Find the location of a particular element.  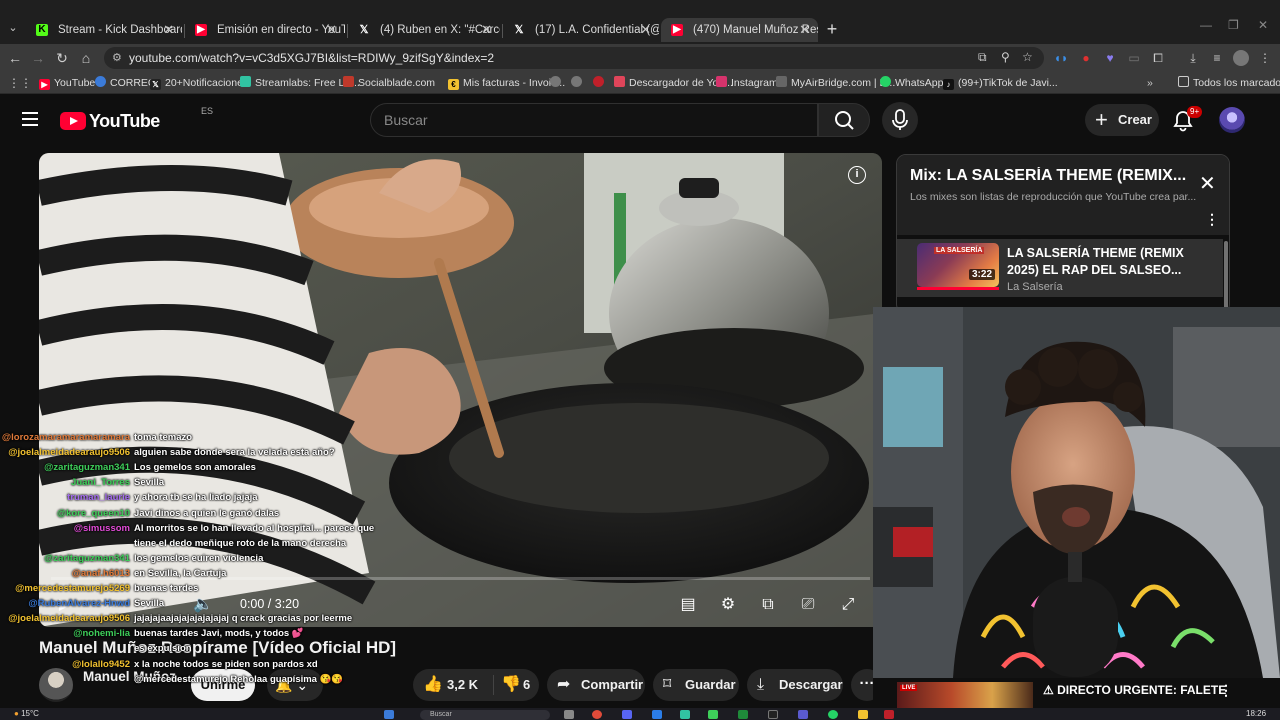

chat-username: @anaf.h6013 is located at coordinates (101, 573).